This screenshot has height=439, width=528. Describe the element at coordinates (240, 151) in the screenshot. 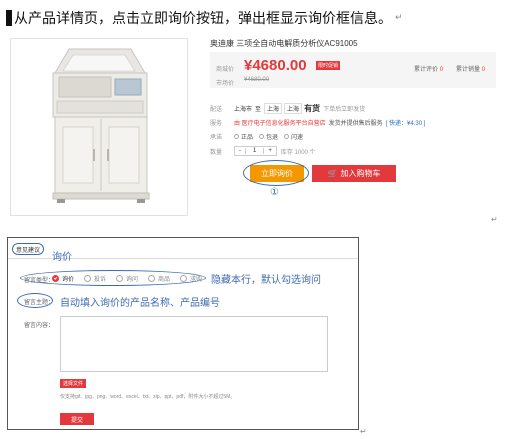

I see `qty-minus-button: -` at that location.